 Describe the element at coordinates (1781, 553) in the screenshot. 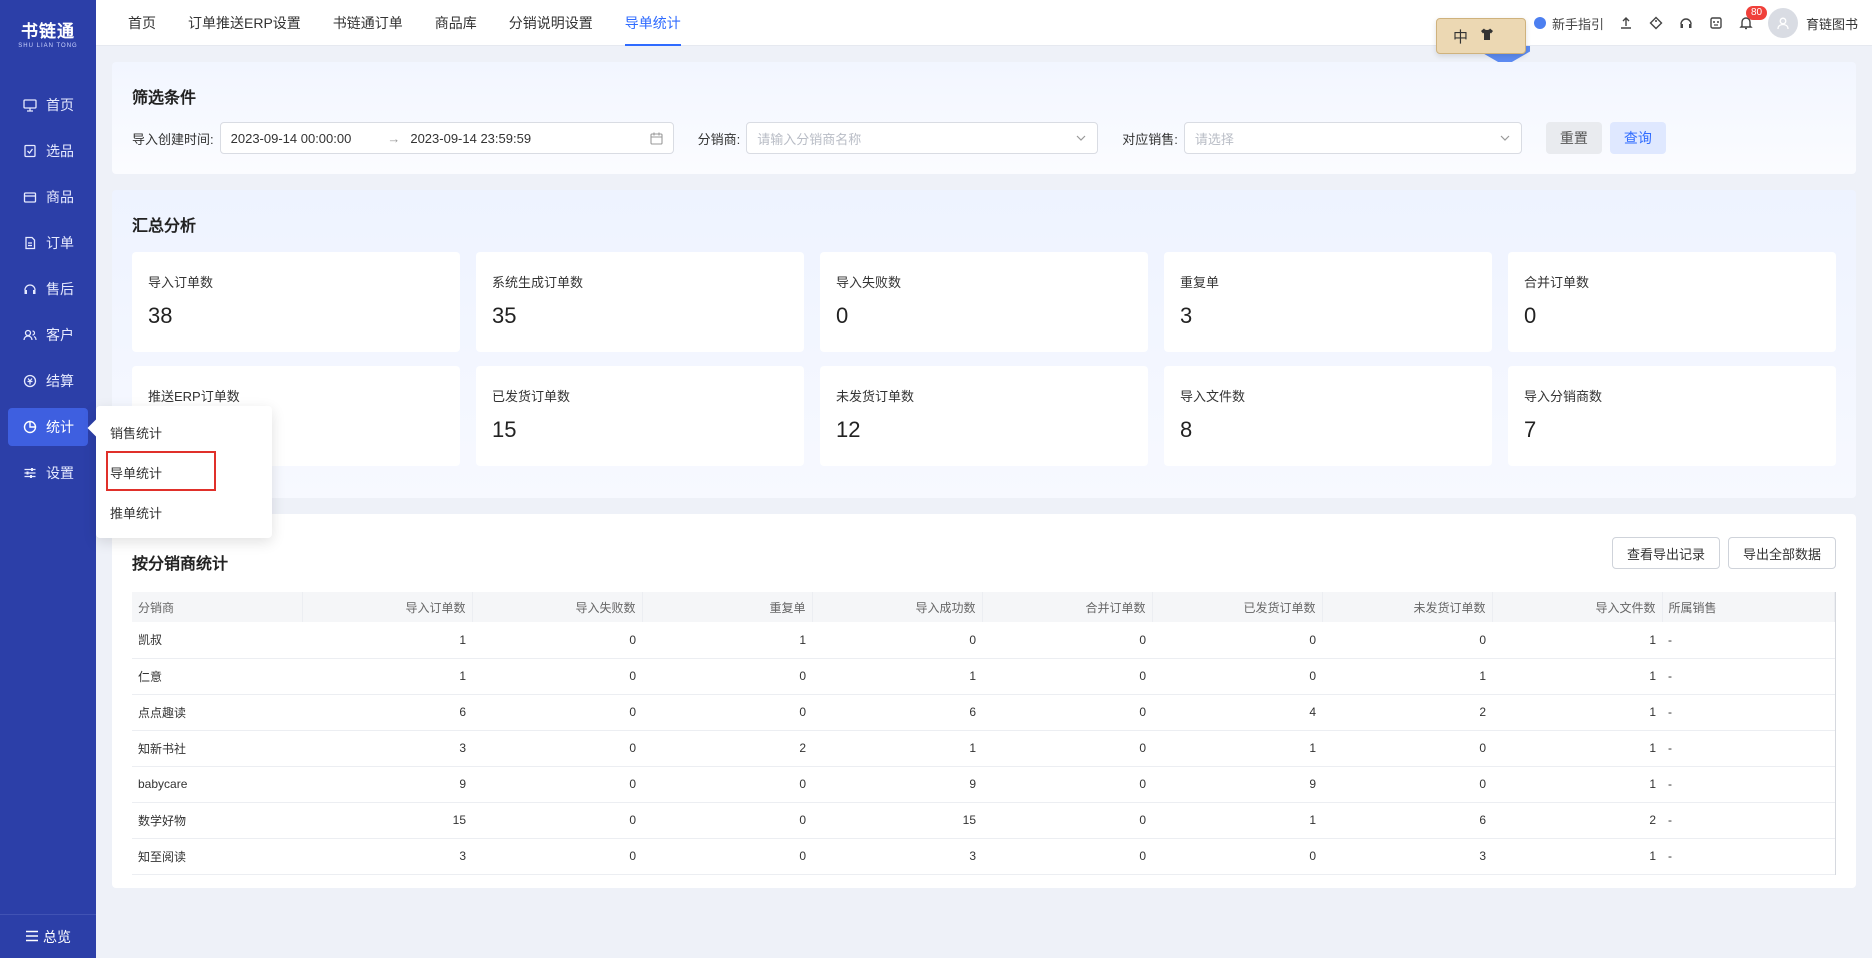

I see `export-all-button: 导出全部数据` at that location.